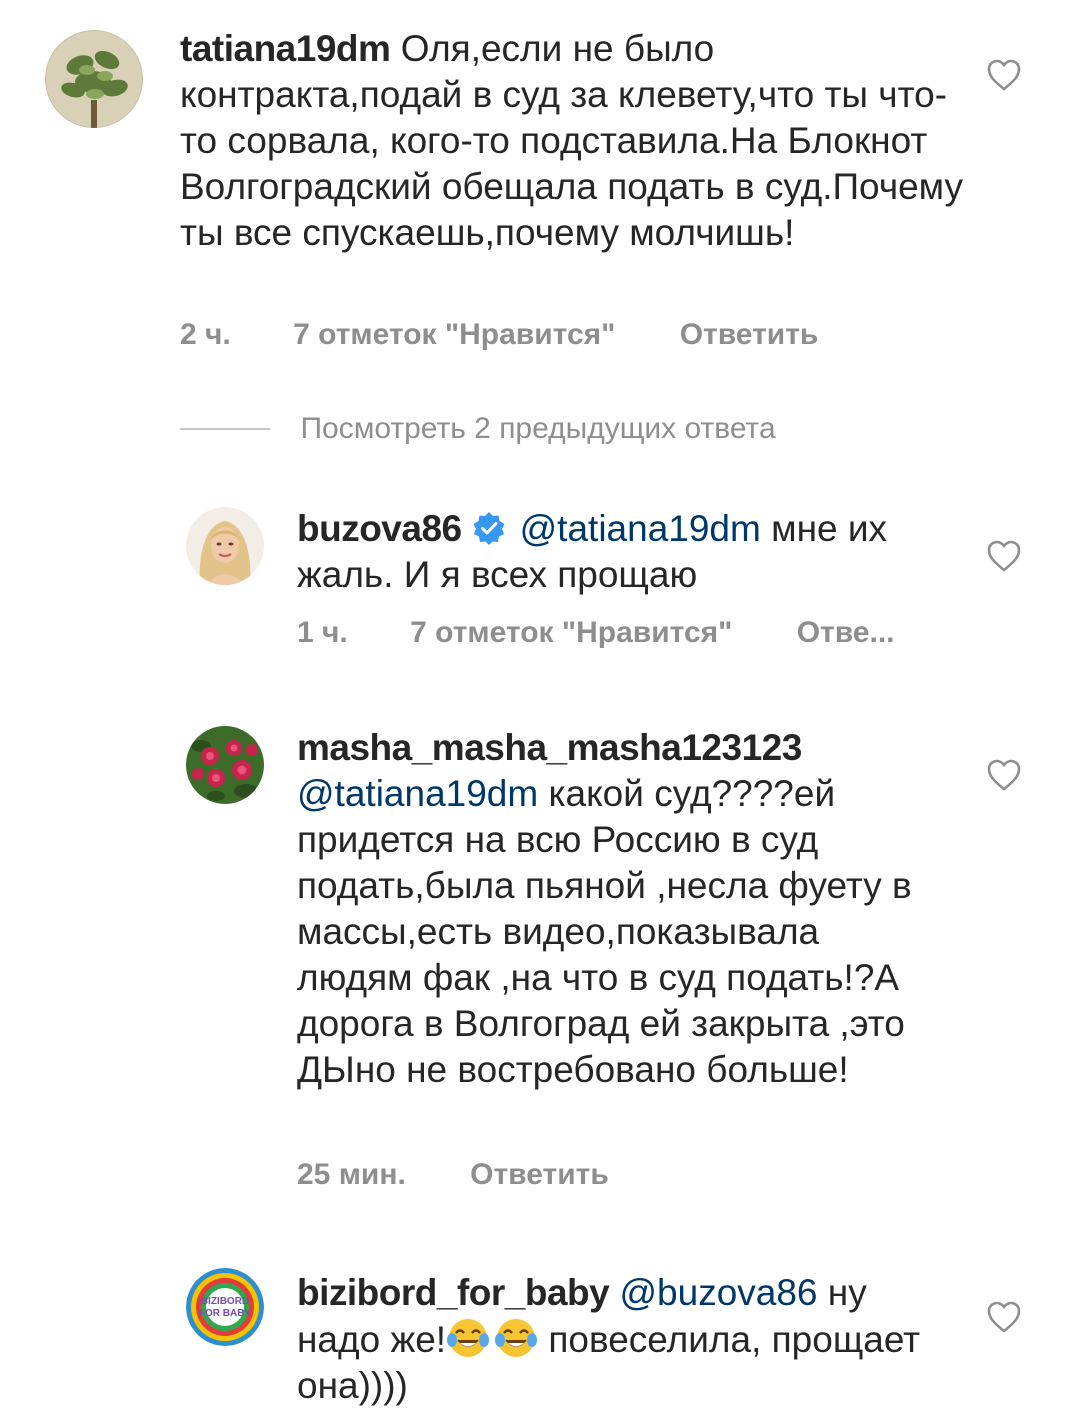  Describe the element at coordinates (351, 1174) in the screenshot. I see `comment-time: 25 мин.` at that location.